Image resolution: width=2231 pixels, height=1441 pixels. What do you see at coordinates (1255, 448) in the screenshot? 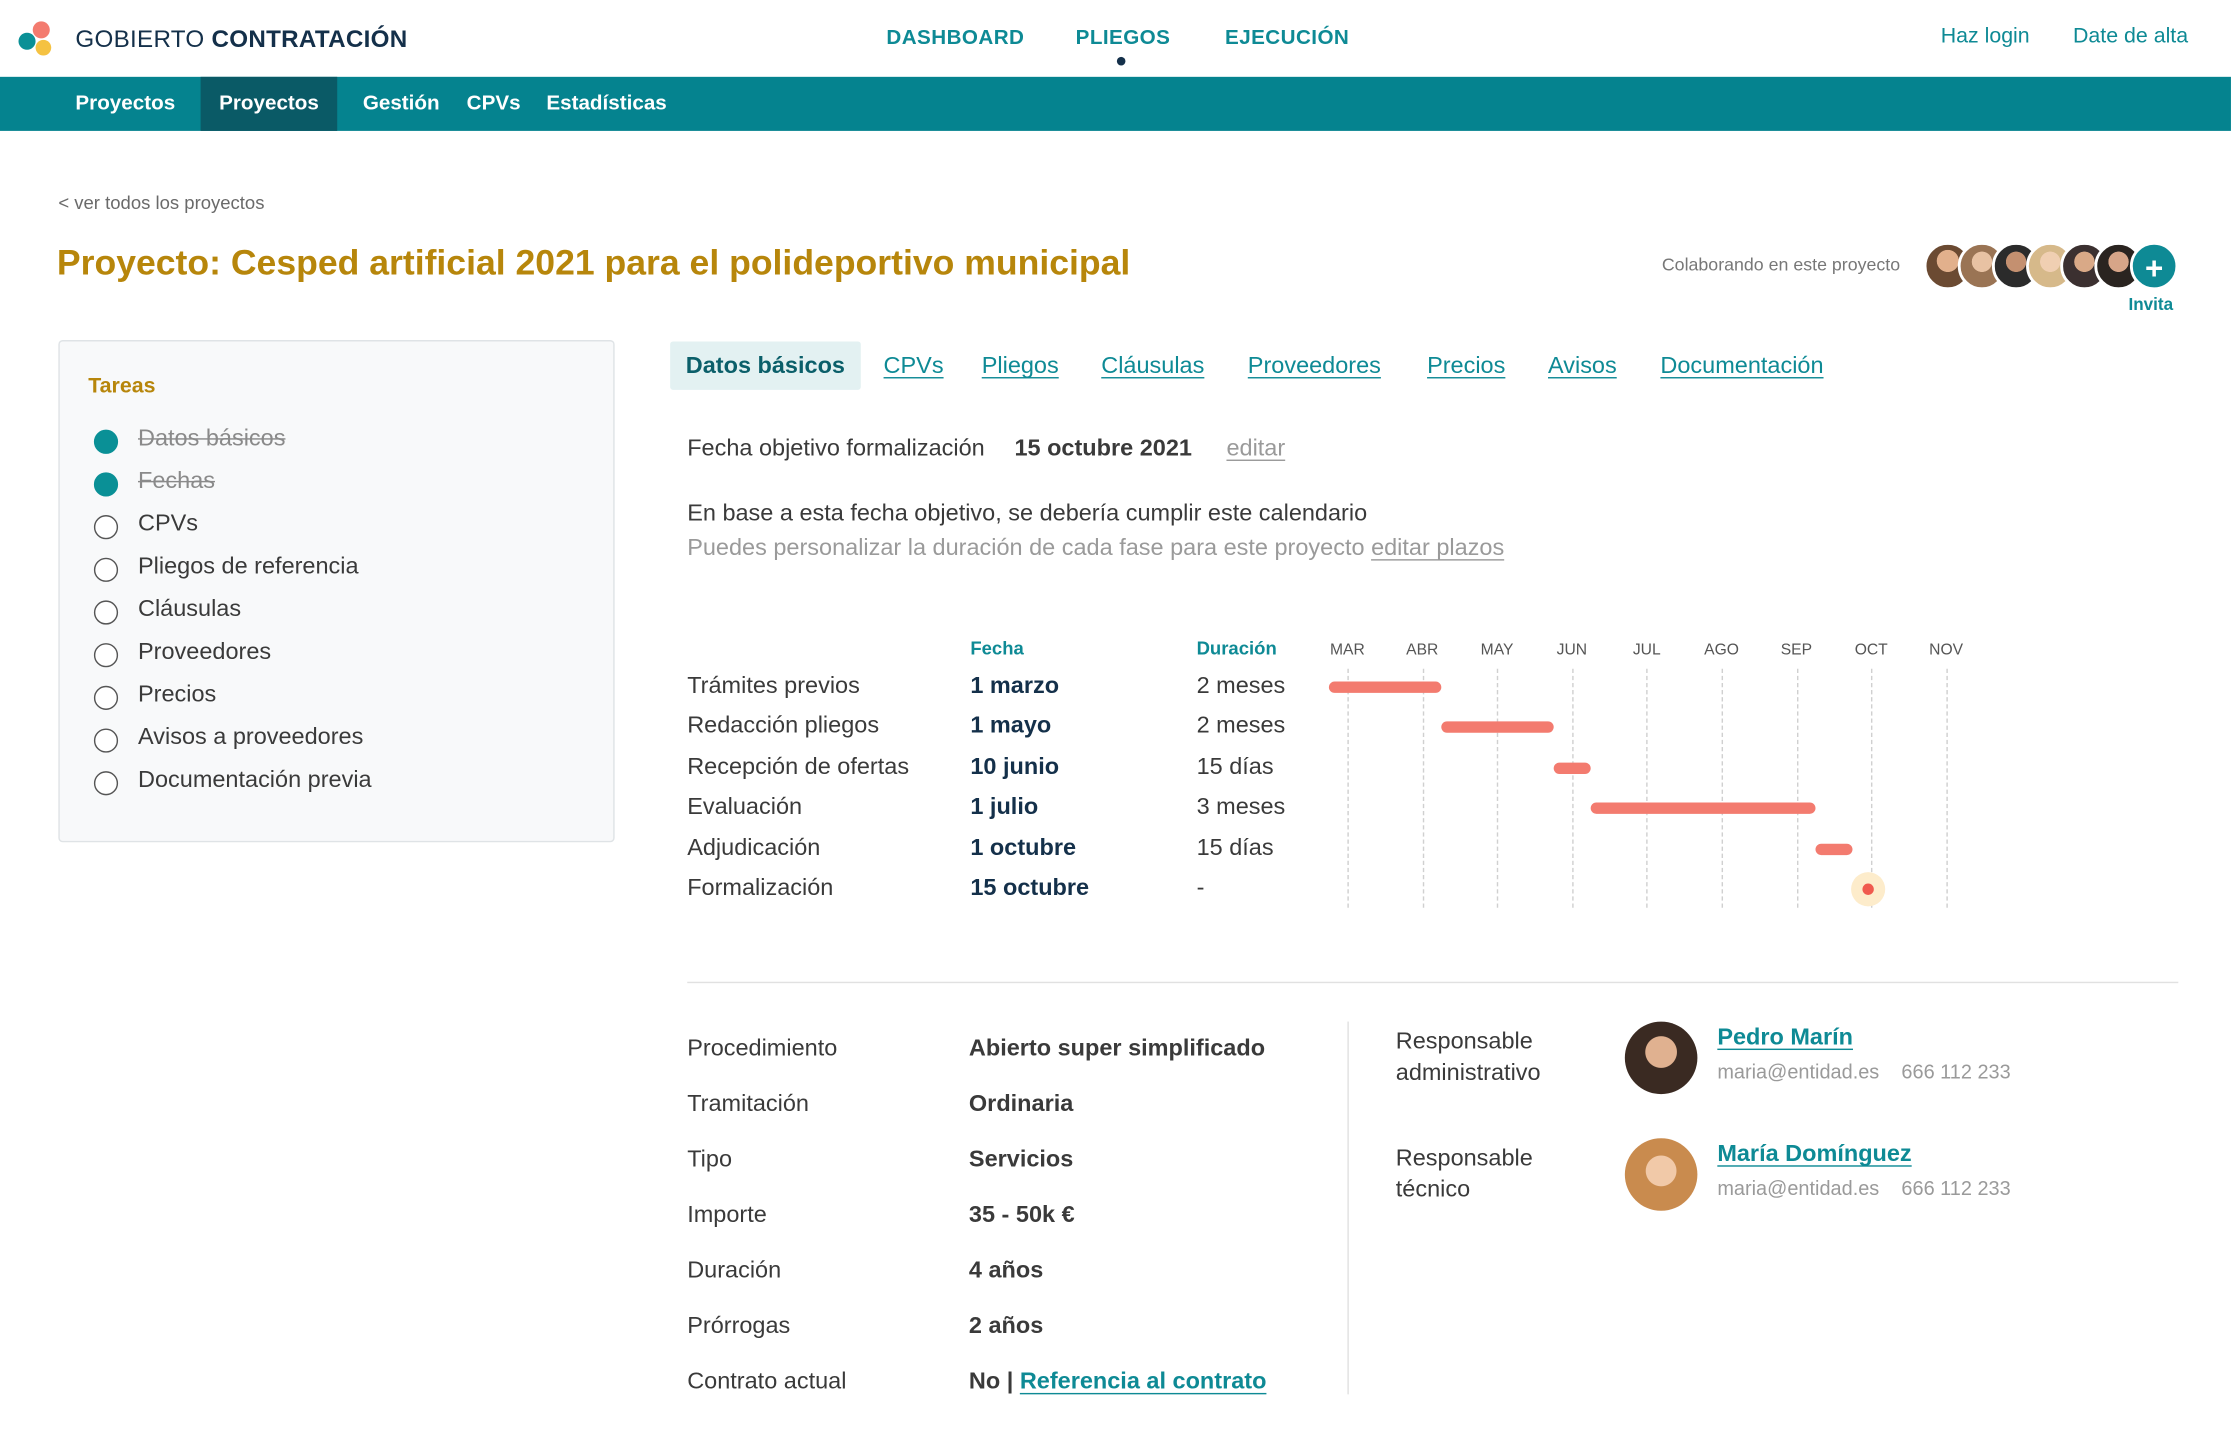
I see `edit-target-date-link: editar` at bounding box center [1255, 448].